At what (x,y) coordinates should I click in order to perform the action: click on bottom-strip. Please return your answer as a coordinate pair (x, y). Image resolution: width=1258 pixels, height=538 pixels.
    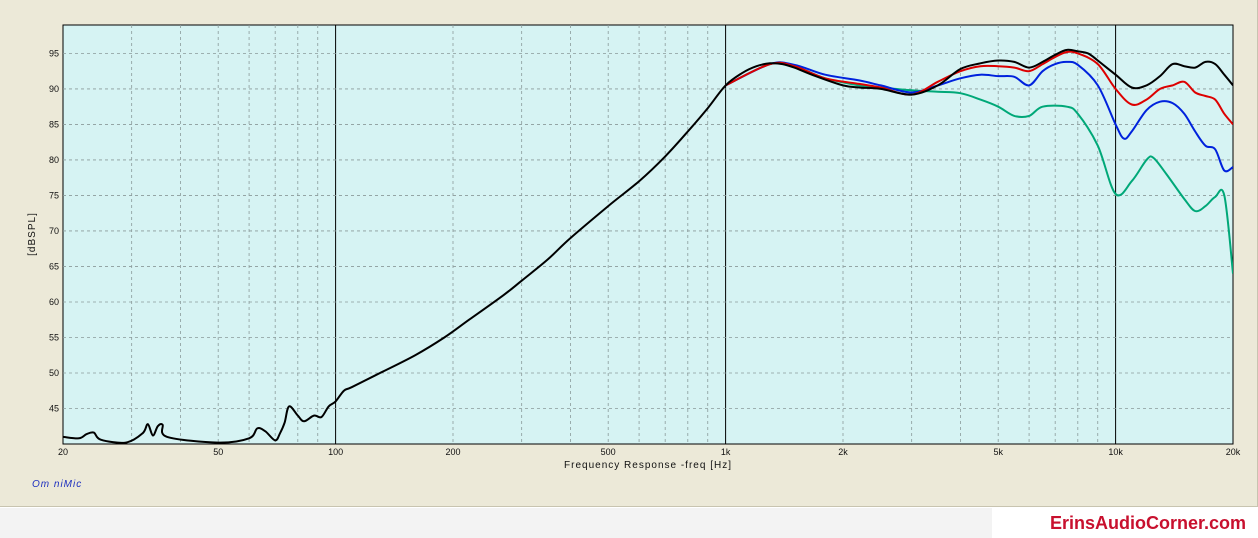
    Looking at the image, I should click on (496, 523).